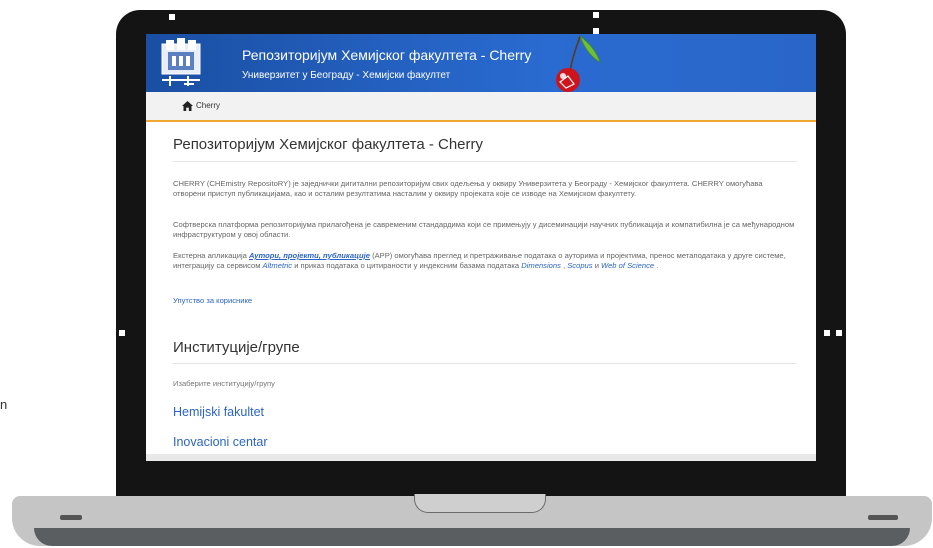  What do you see at coordinates (481, 457) in the screenshot?
I see `content-footer-edge` at bounding box center [481, 457].